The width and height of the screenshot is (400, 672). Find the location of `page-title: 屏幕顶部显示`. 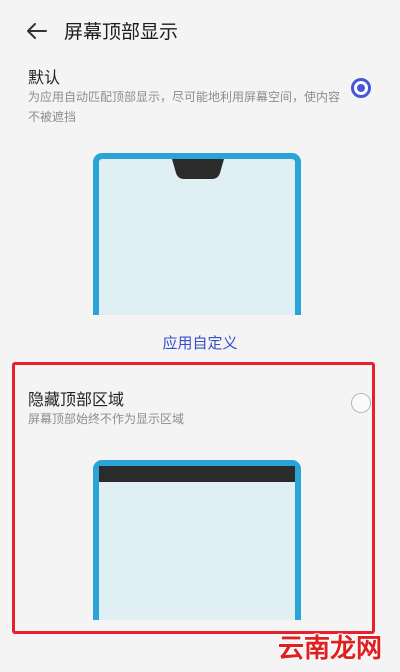

page-title: 屏幕顶部显示 is located at coordinates (121, 32).